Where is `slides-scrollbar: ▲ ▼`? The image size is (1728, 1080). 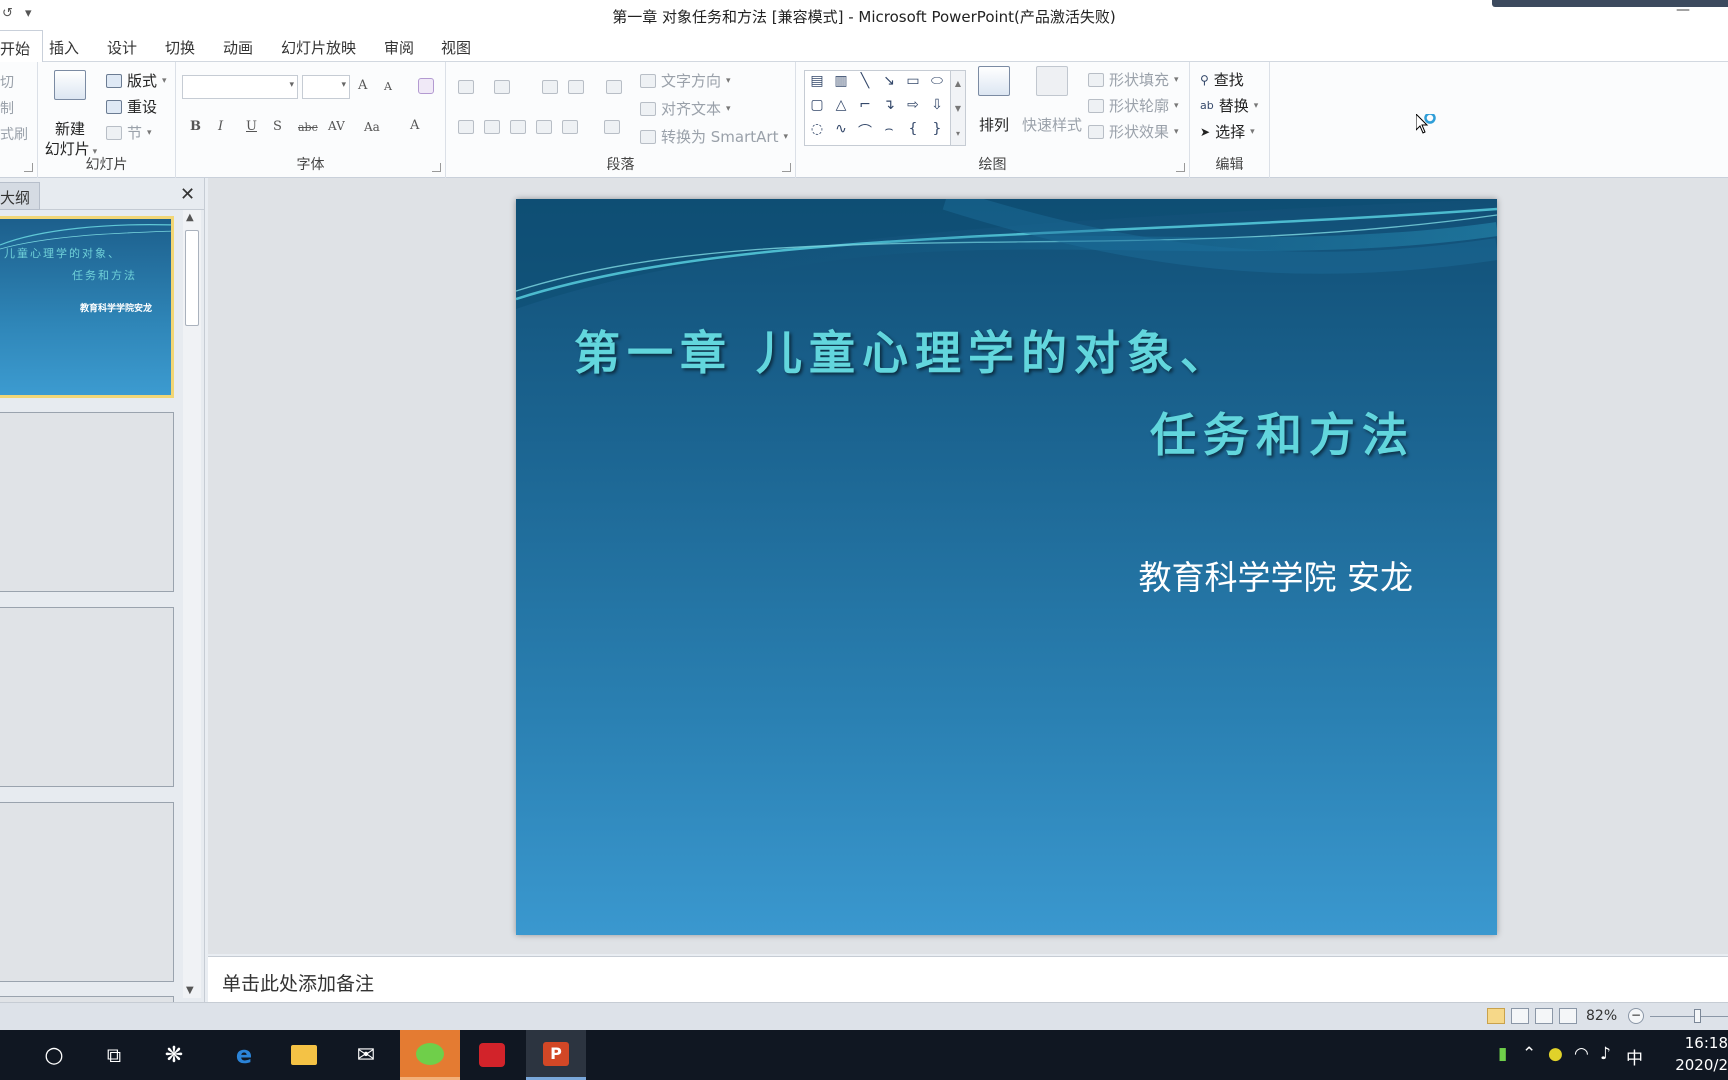 slides-scrollbar: ▲ ▼ is located at coordinates (192, 604).